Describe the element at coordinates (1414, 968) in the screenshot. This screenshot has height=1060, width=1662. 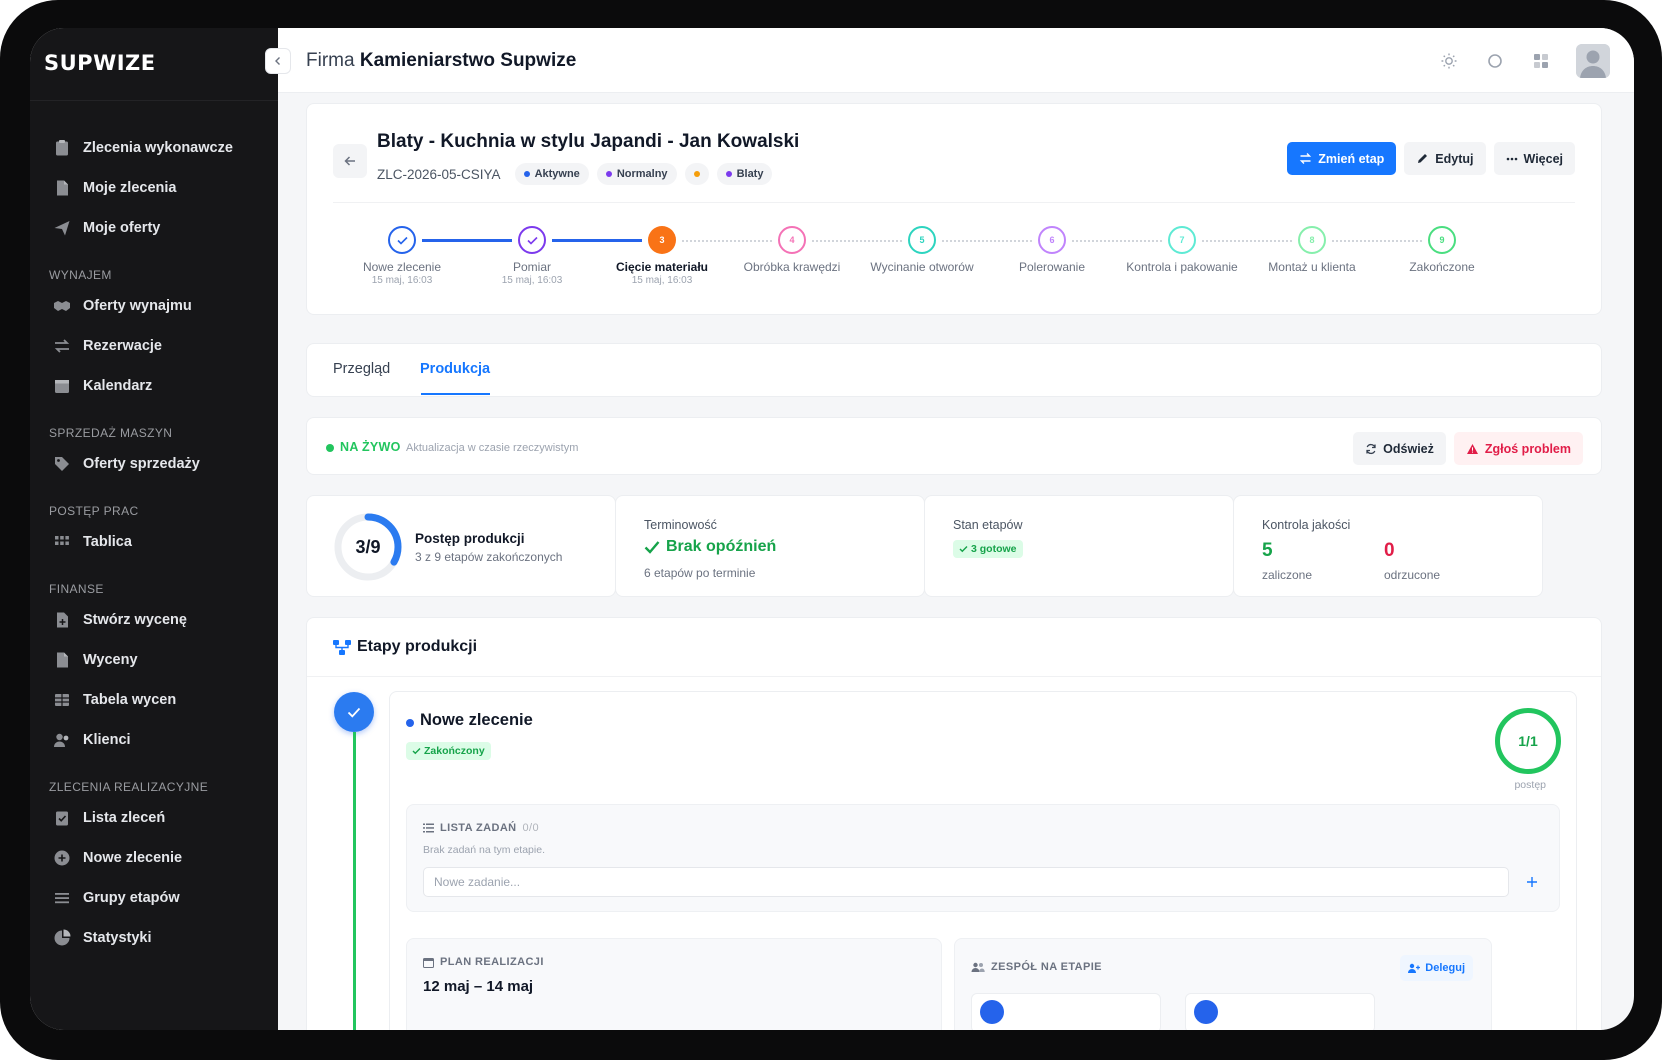
I see `user-plus-icon` at that location.